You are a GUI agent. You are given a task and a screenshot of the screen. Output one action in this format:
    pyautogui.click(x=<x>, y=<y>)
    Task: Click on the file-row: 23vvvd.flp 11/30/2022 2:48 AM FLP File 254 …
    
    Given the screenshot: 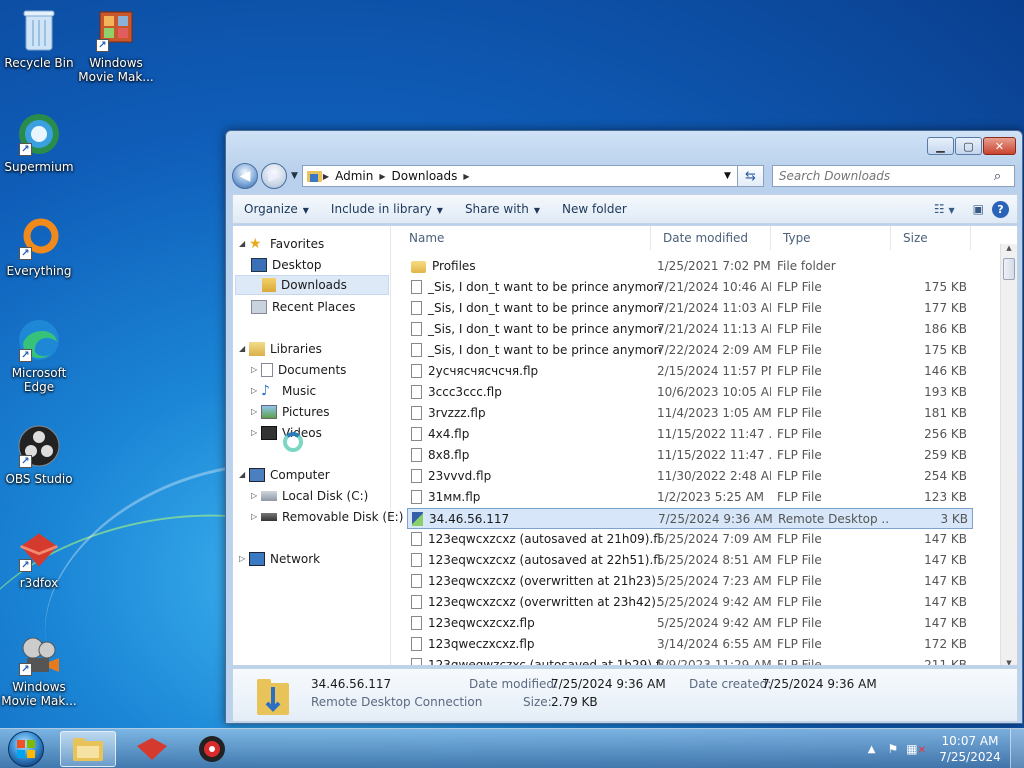 What is the action you would take?
    pyautogui.click(x=690, y=476)
    